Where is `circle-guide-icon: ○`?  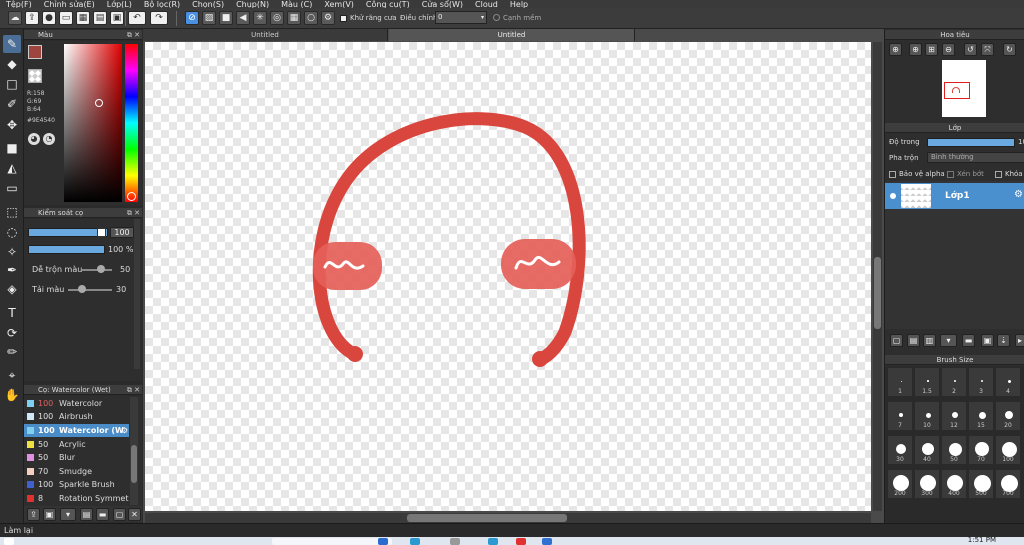
circle-guide-icon: ○ is located at coordinates (311, 18).